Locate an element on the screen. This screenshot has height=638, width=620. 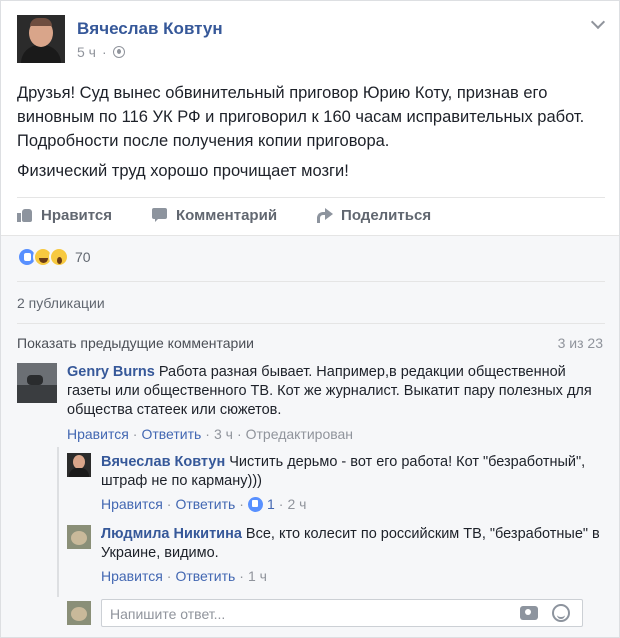
share-button: Поделиться is located at coordinates (374, 215).